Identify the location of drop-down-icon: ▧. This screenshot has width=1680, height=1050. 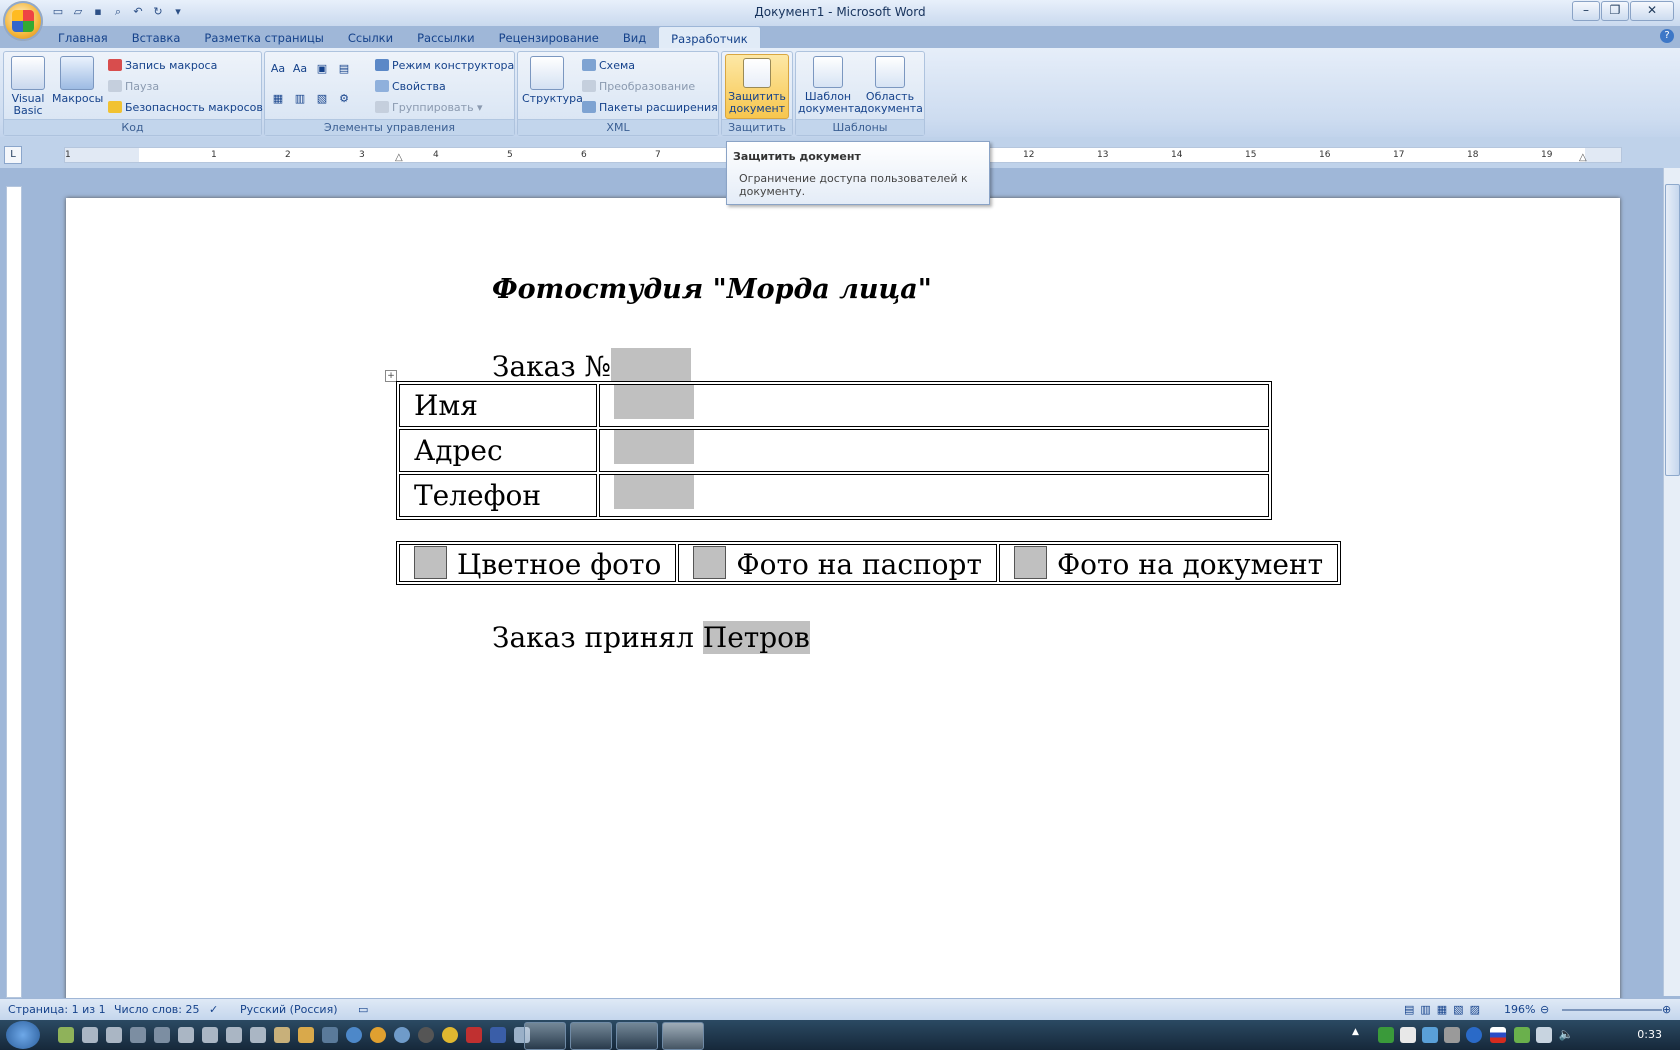
(322, 99).